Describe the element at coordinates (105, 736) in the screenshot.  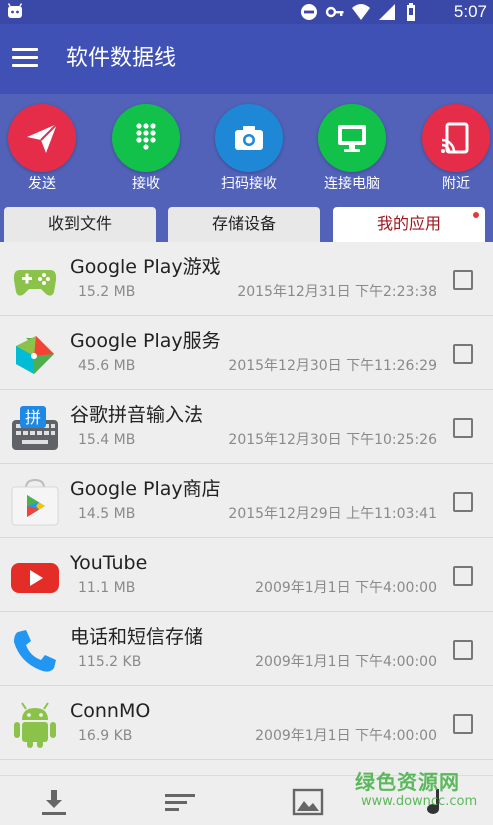
I see `app-size: 16.9 KB` at that location.